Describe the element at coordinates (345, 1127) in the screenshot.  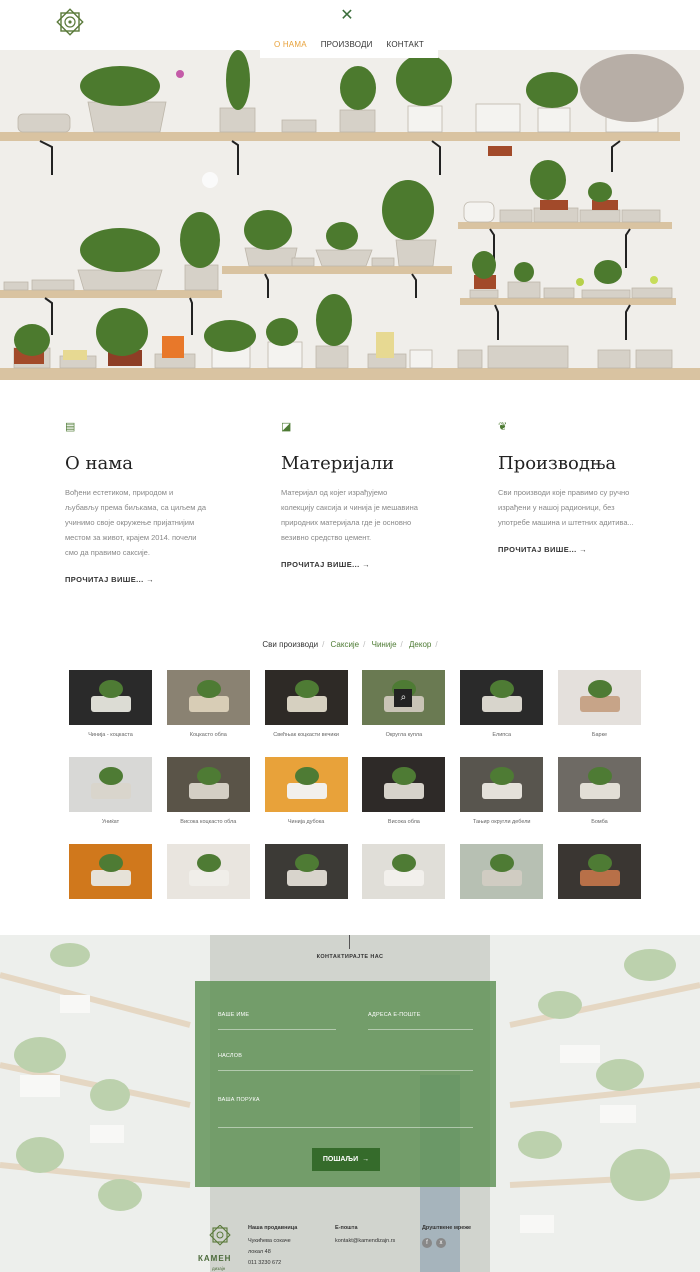
I see `message-textarea` at that location.